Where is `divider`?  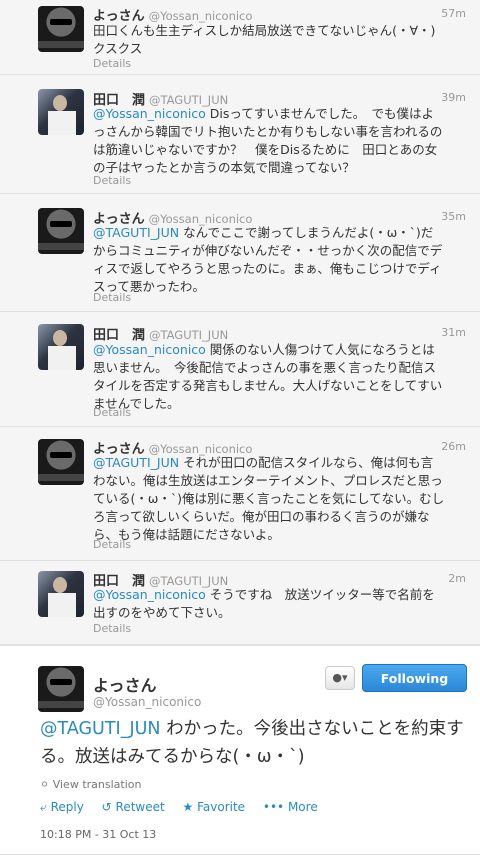
divider is located at coordinates (240, 854).